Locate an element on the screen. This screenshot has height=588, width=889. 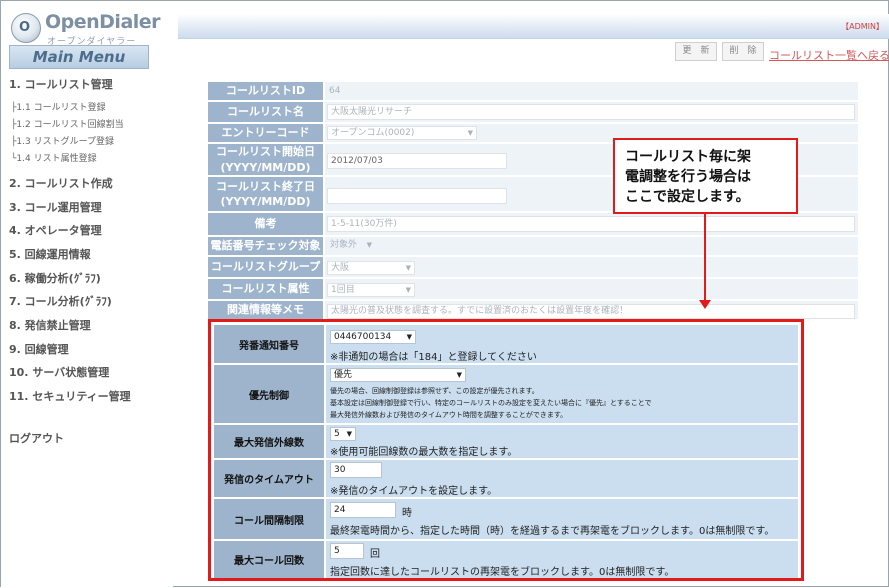
sidebar-item-call-ban: 8. 発信禁止管理 is located at coordinates (50, 325).